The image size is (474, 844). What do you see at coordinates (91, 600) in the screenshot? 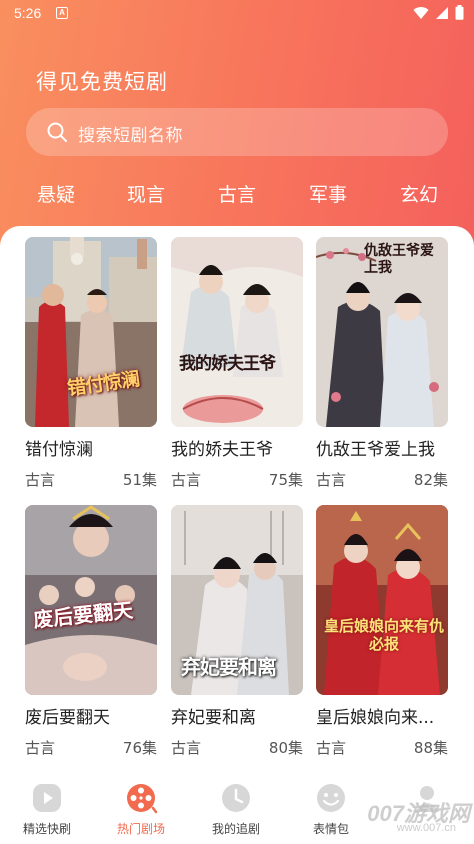
I see `drama-poster: 废后要翻天` at bounding box center [91, 600].